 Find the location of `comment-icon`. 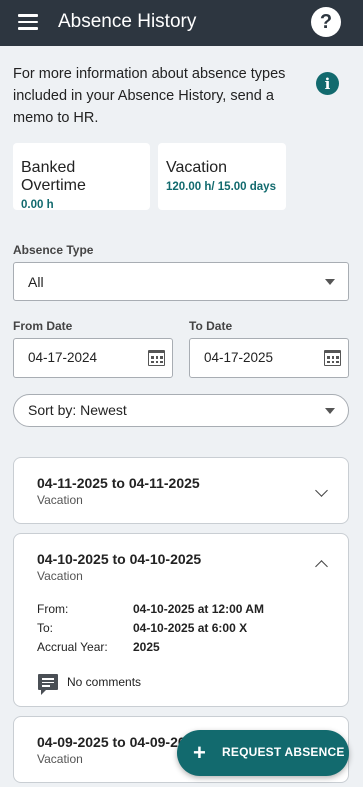

comment-icon is located at coordinates (48, 684).